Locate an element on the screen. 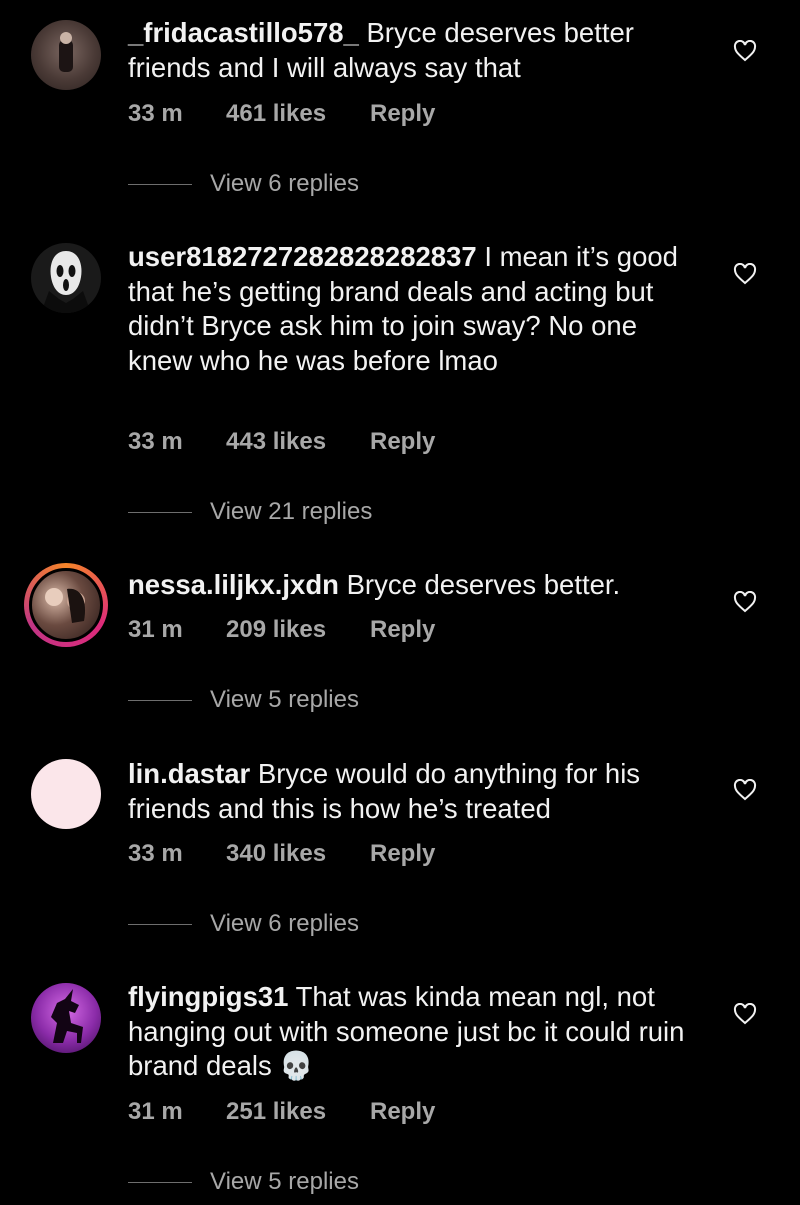 This screenshot has width=800, height=1205. comment-username: _fridacastillo578_ is located at coordinates (243, 32).